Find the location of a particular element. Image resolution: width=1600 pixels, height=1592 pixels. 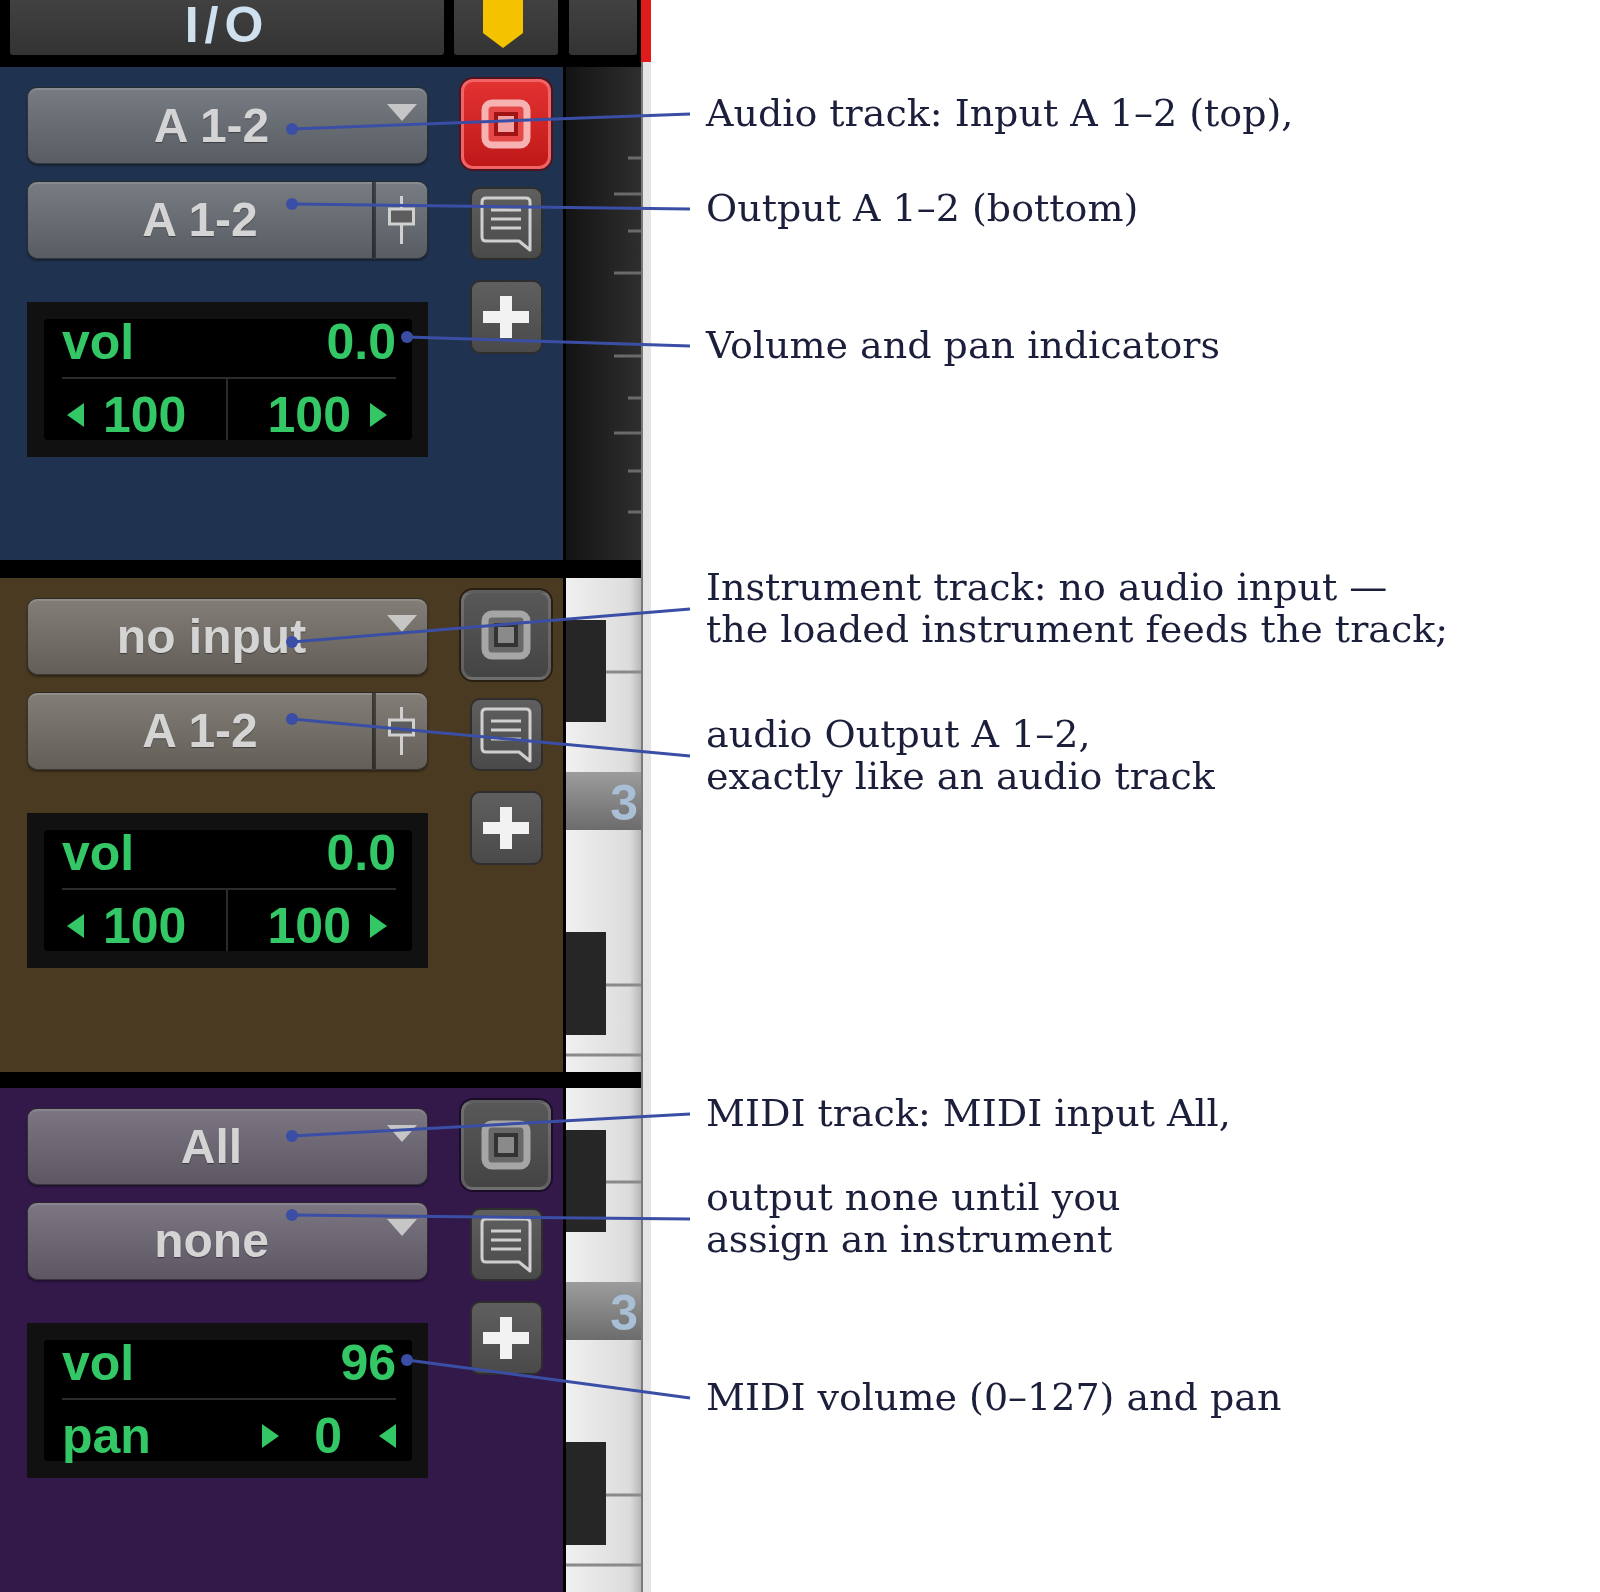

volume-value: 96 is located at coordinates (368, 1363).